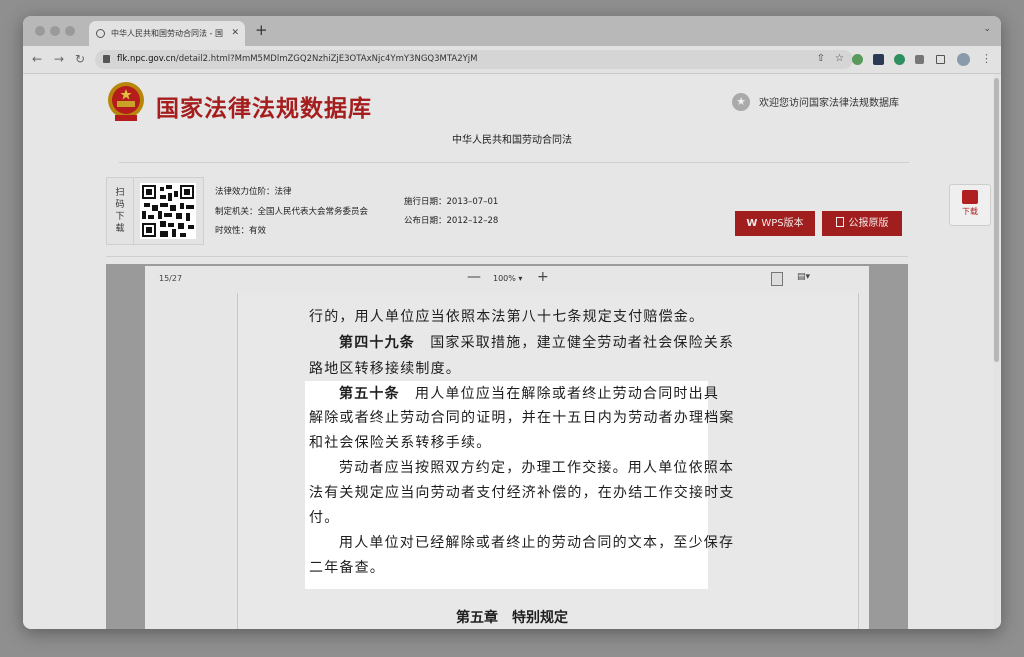 This screenshot has width=1024, height=657. I want to click on wps-version-button: W WPS版本, so click(775, 223).